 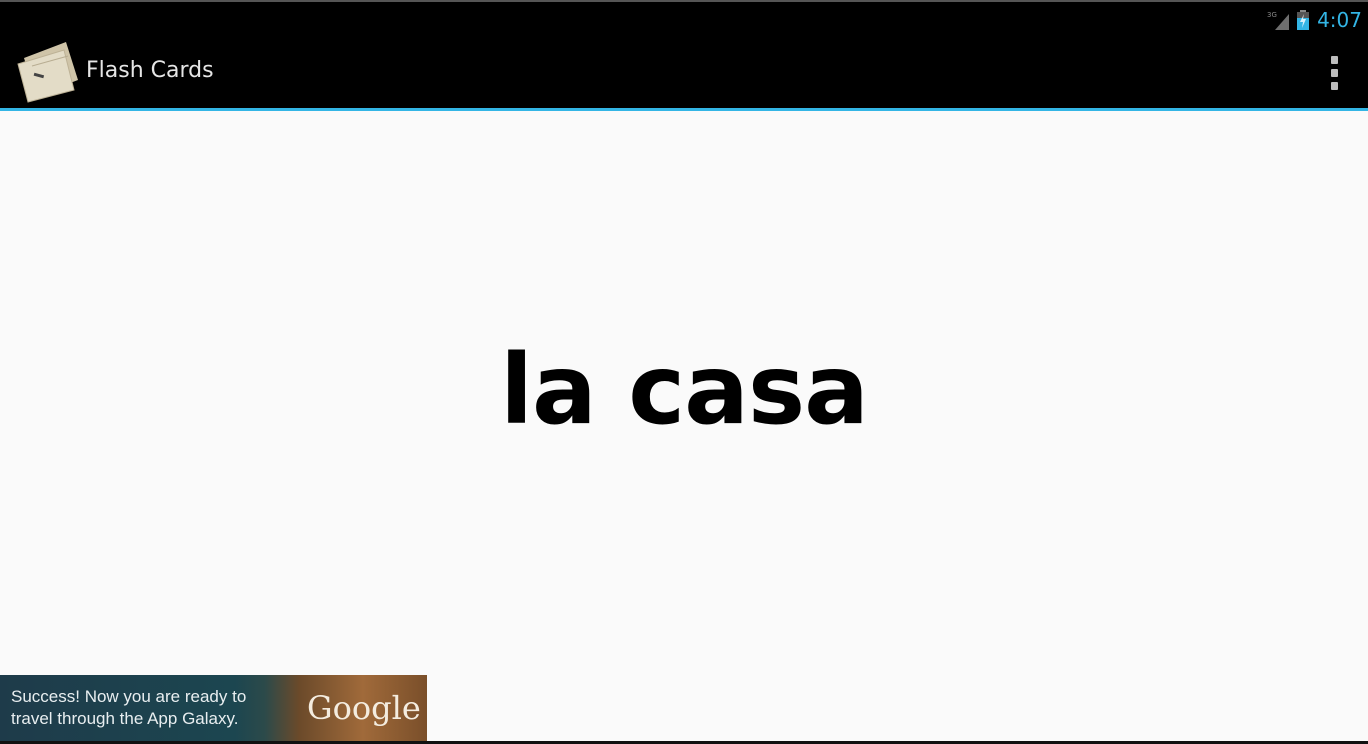 I want to click on status-bar: 3G 4:07, so click(x=684, y=18).